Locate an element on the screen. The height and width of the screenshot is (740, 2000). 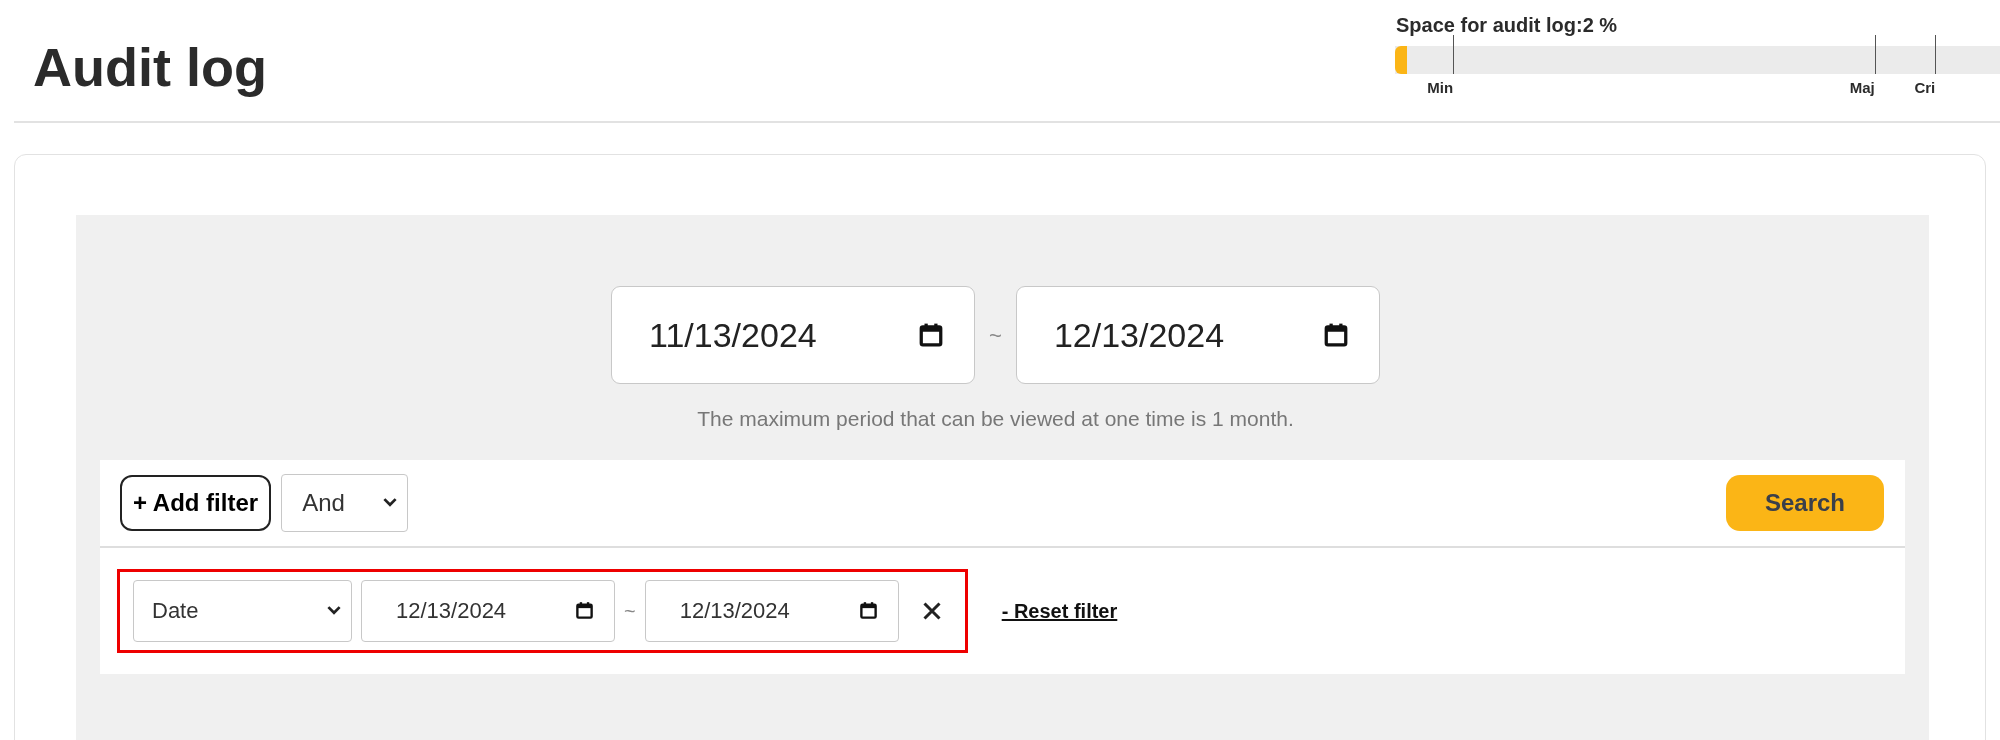
field-select: Date is located at coordinates (242, 610).